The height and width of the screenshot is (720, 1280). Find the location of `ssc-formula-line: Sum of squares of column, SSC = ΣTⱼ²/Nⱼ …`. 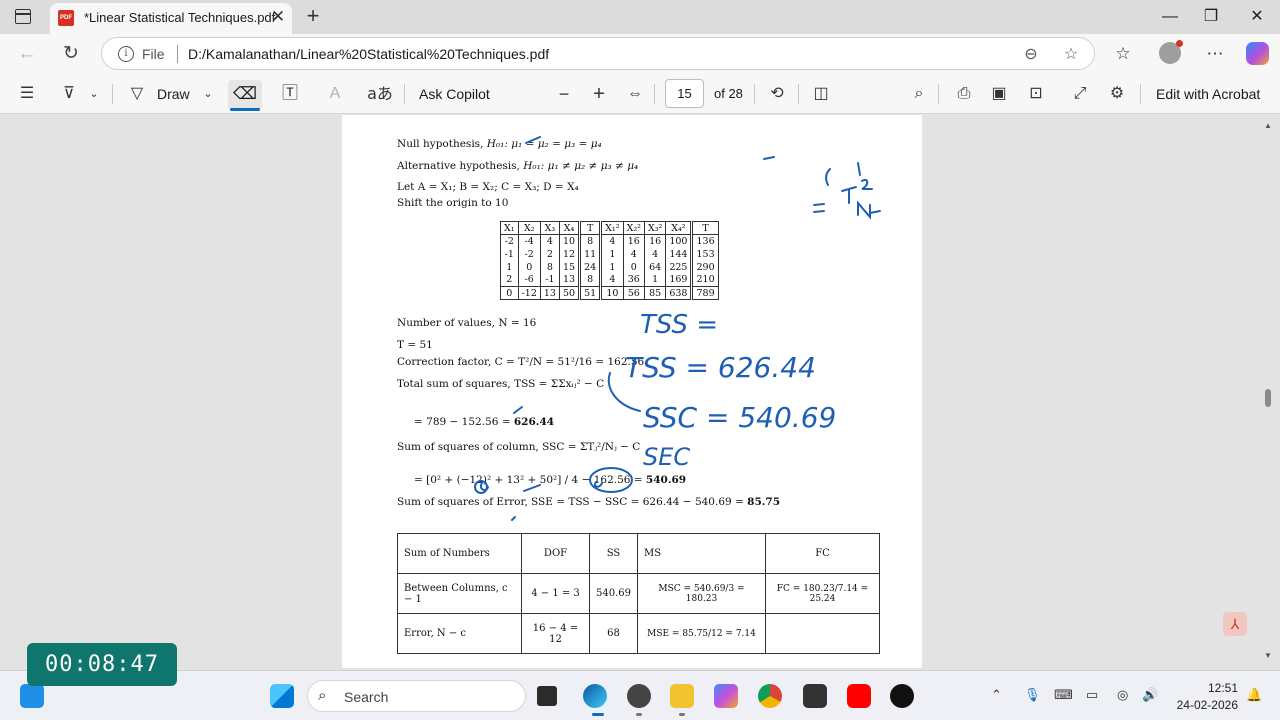

ssc-formula-line: Sum of squares of column, SSC = ΣTⱼ²/Nⱼ … is located at coordinates (519, 447).